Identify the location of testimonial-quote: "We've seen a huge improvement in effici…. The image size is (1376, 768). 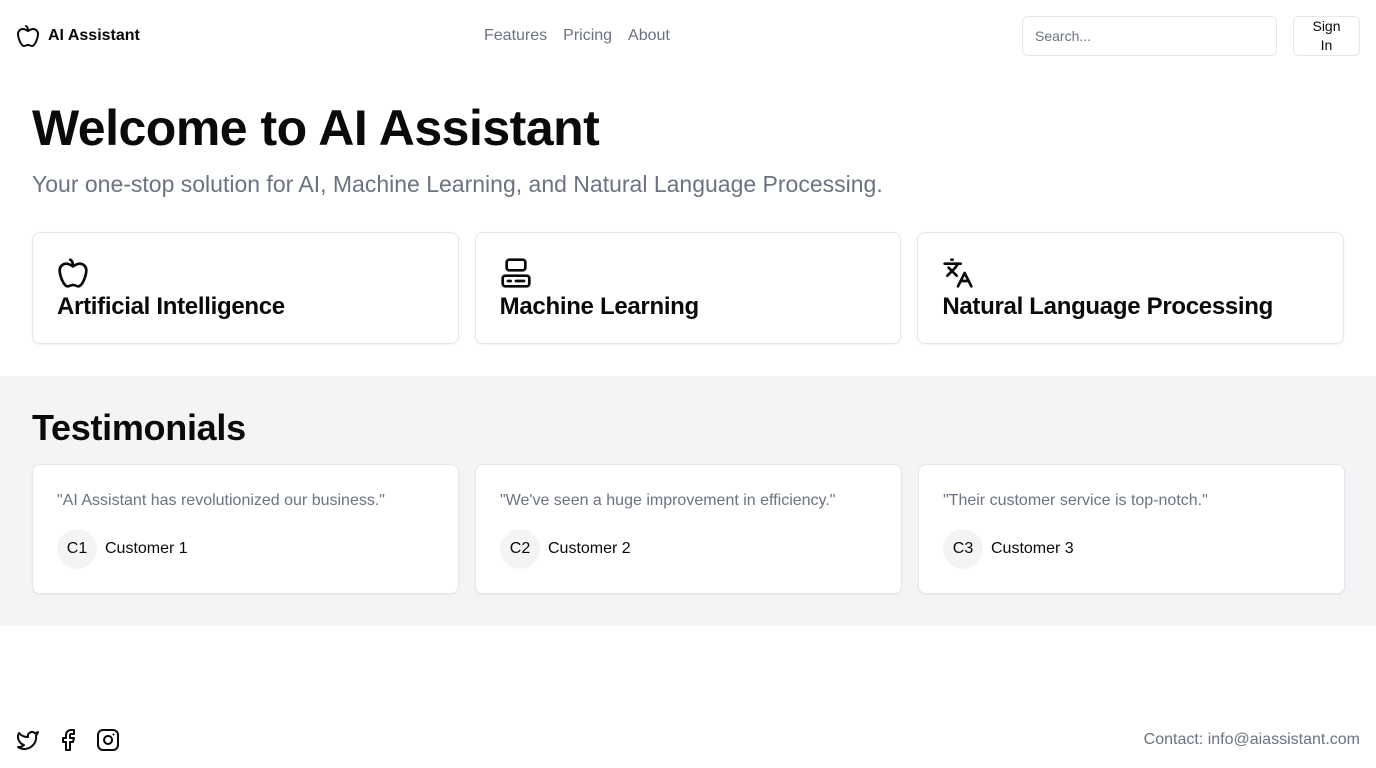
(668, 500).